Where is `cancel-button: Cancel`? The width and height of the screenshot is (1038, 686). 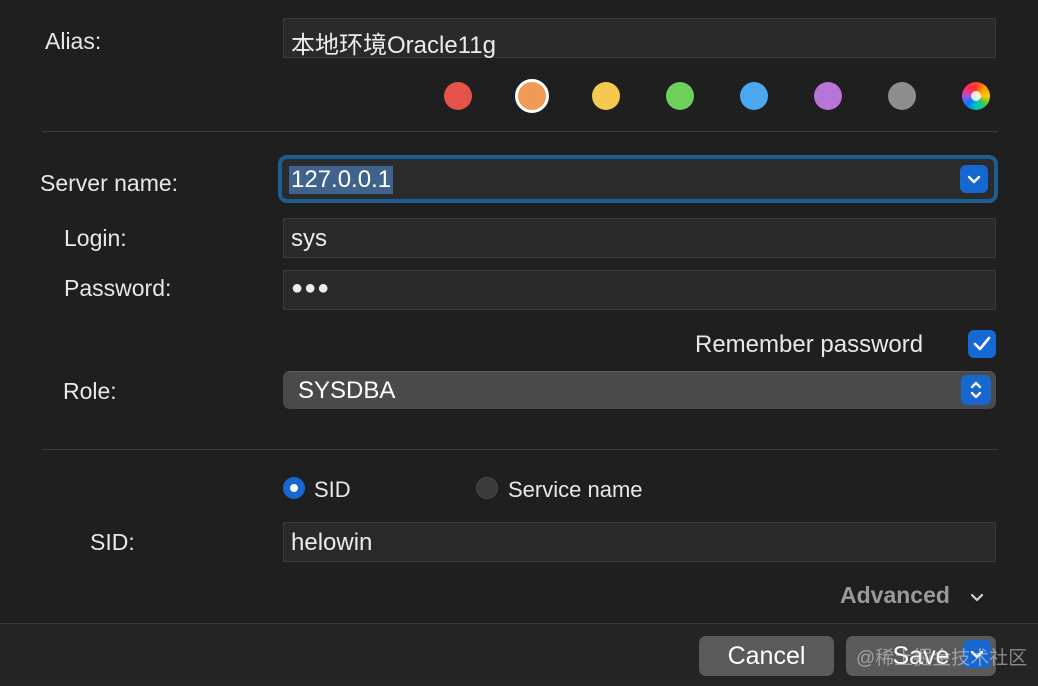 cancel-button: Cancel is located at coordinates (766, 656).